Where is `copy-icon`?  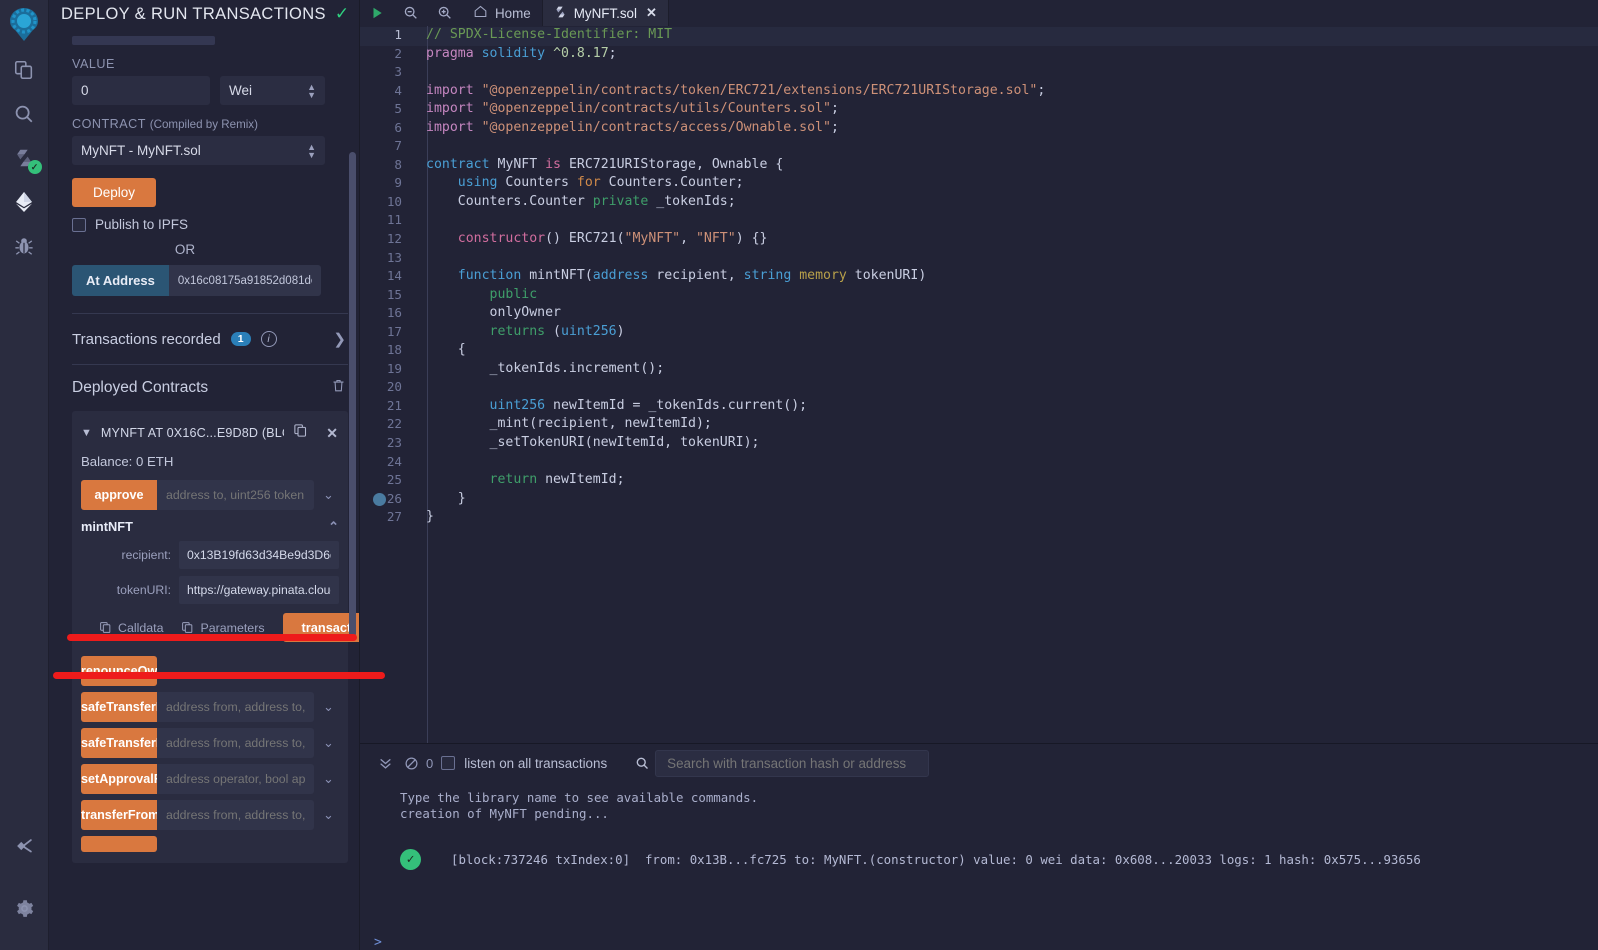
copy-icon is located at coordinates (300, 433).